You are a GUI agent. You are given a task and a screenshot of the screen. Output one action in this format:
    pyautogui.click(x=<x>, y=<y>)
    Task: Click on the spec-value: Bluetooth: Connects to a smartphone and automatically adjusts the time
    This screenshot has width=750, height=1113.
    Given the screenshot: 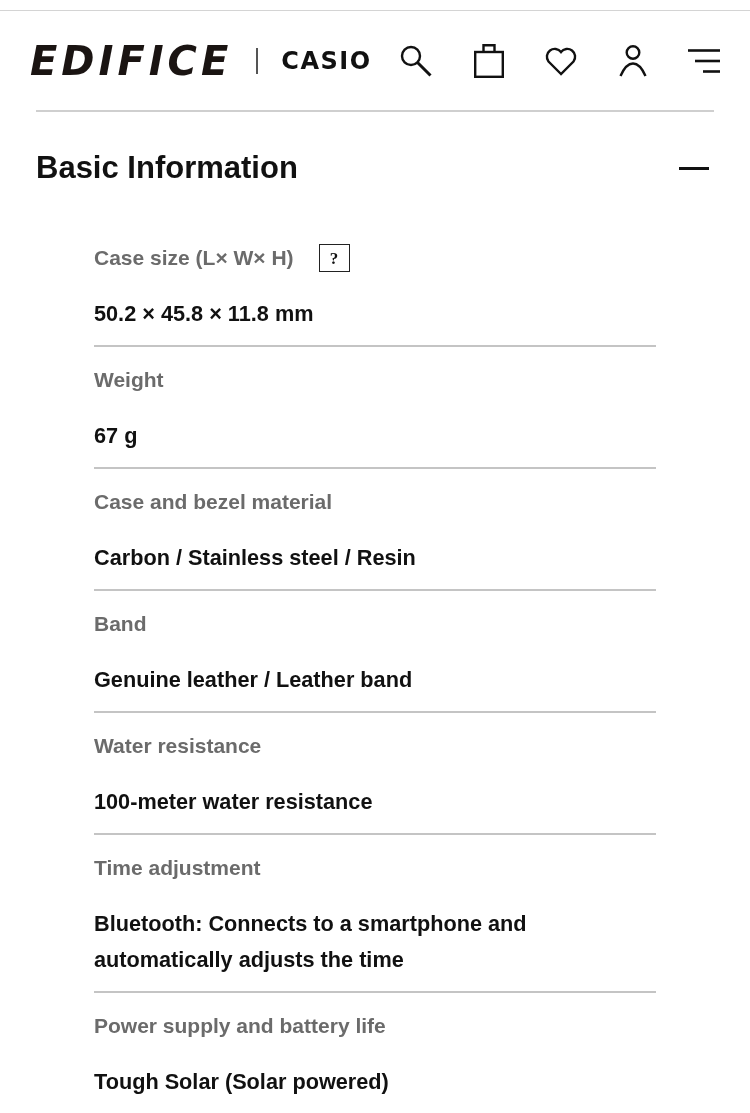 What is the action you would take?
    pyautogui.click(x=311, y=942)
    